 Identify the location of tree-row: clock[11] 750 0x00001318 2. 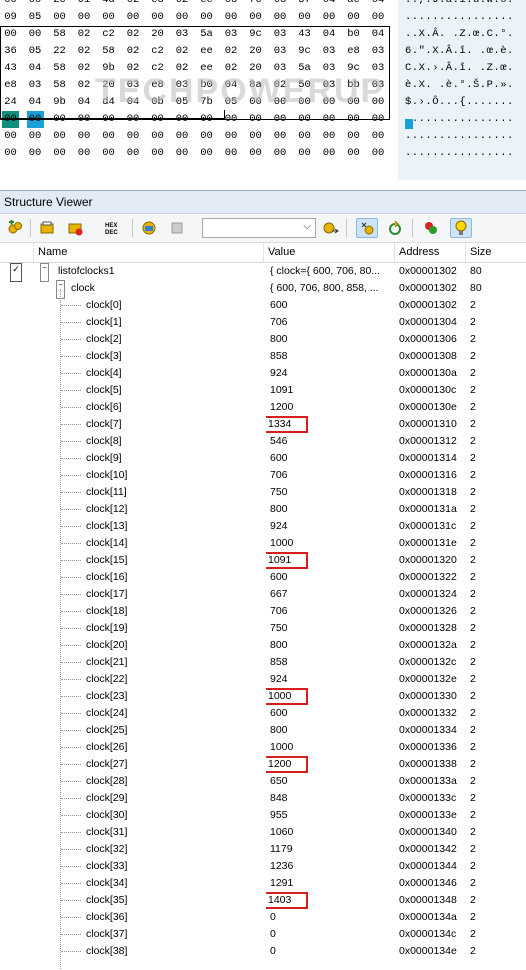
(263, 492).